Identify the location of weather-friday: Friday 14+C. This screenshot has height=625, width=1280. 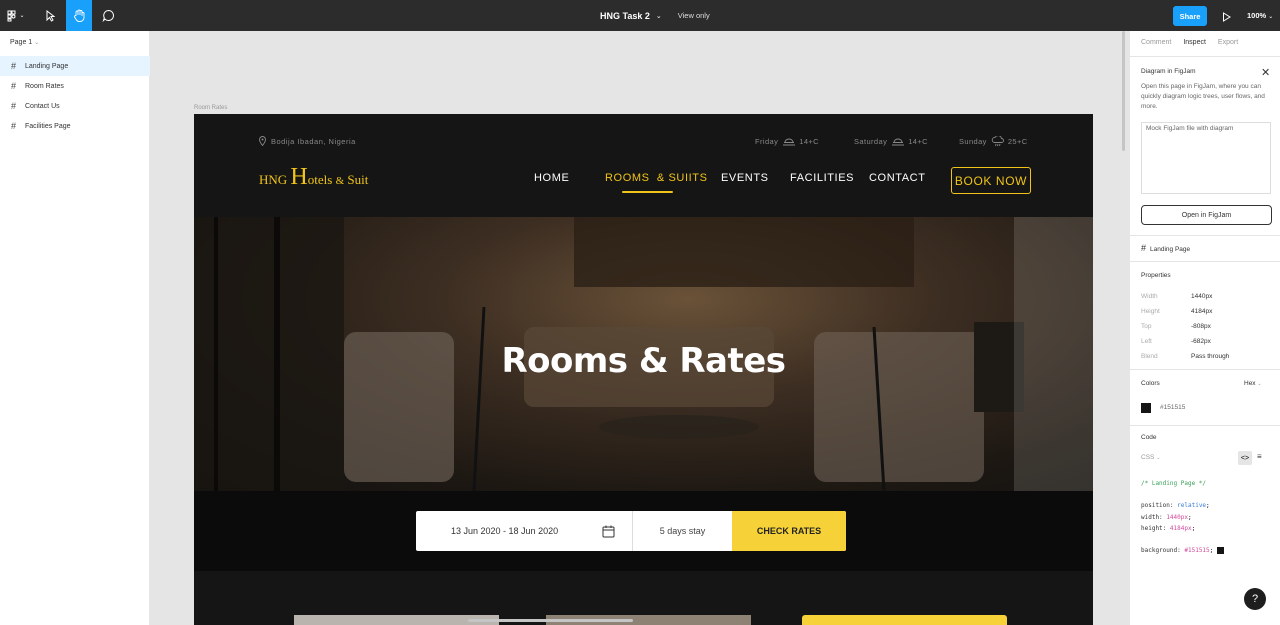
(787, 141).